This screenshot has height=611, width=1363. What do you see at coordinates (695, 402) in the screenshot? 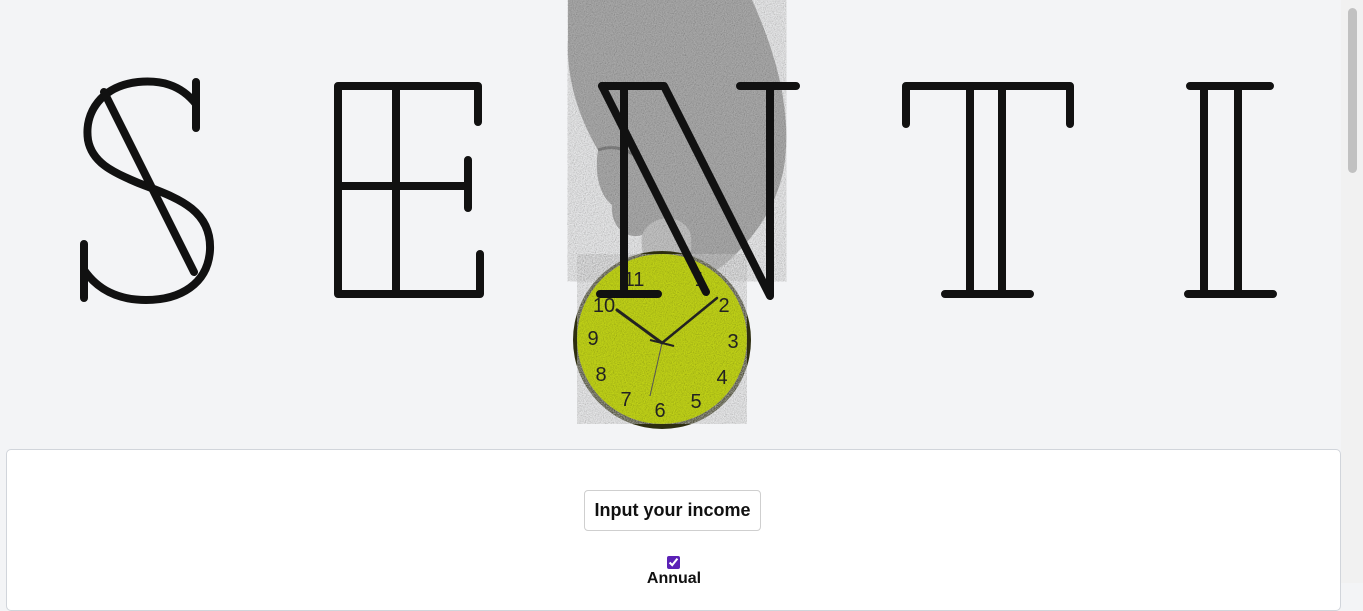
I see `clock-number: 5` at bounding box center [695, 402].